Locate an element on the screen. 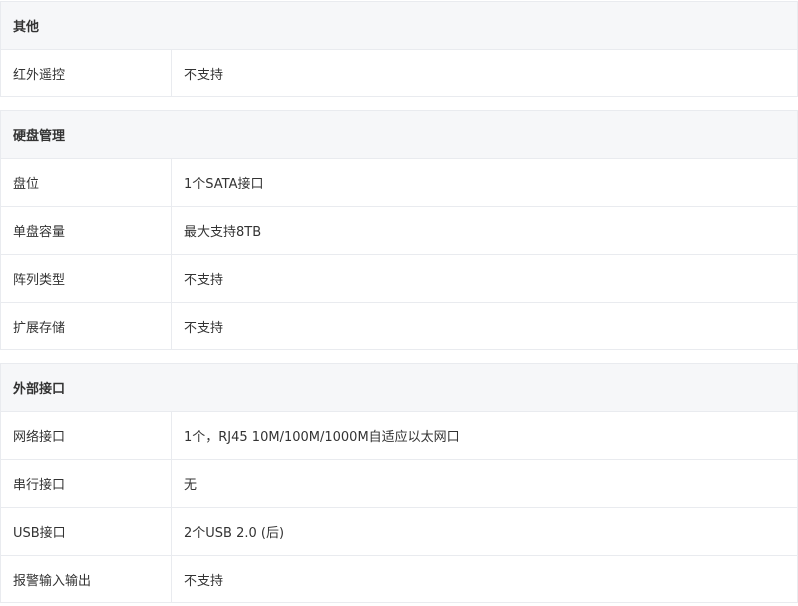 The height and width of the screenshot is (606, 798). section-title: 其他 is located at coordinates (399, 25).